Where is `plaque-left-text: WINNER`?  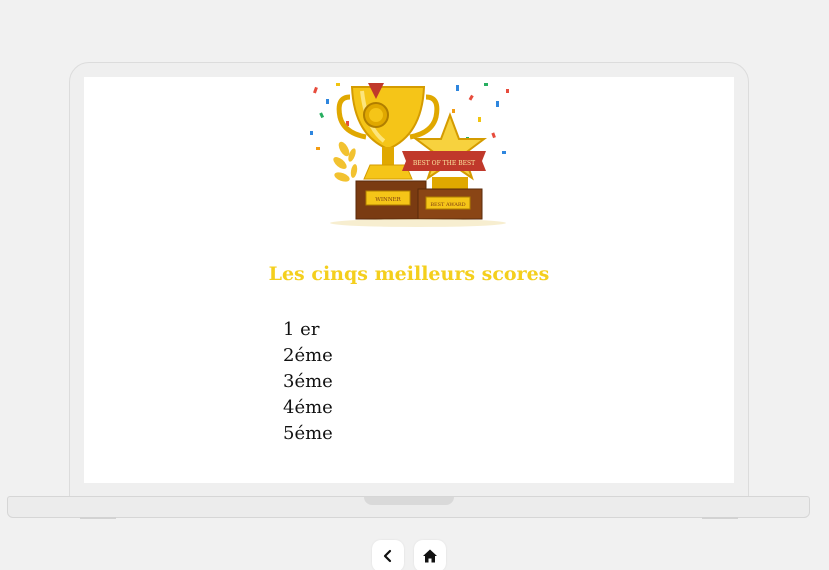 plaque-left-text: WINNER is located at coordinates (388, 200).